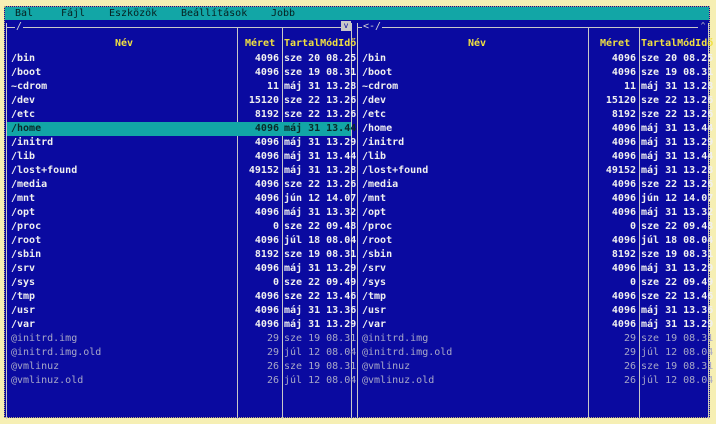 The image size is (716, 424). What do you see at coordinates (283, 13) in the screenshot?
I see `menu-right: Jobb` at bounding box center [283, 13].